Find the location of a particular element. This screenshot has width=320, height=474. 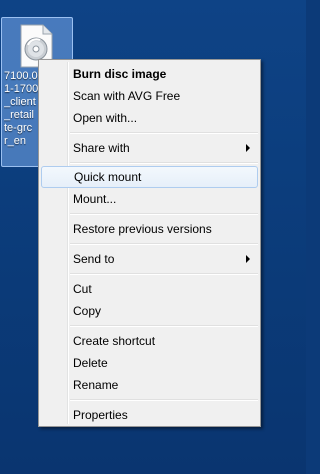

menu-item-delete: Delete is located at coordinates (149, 363).